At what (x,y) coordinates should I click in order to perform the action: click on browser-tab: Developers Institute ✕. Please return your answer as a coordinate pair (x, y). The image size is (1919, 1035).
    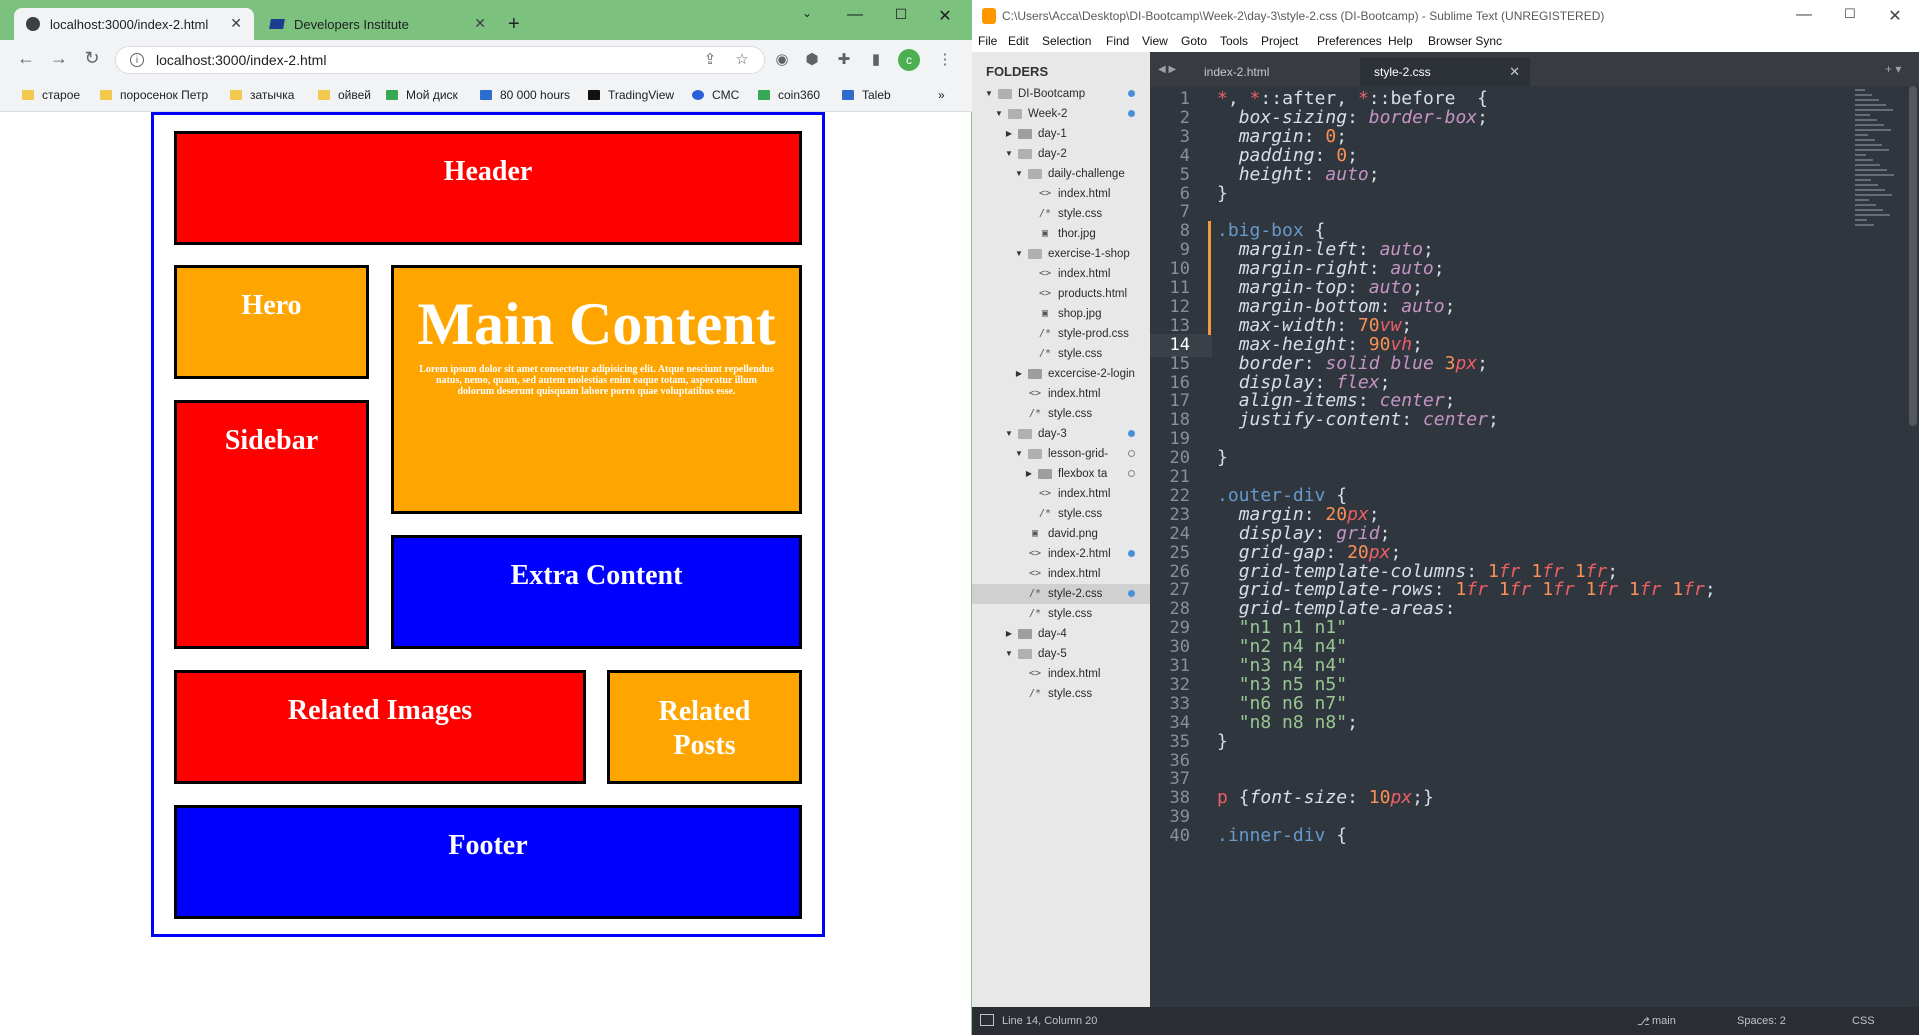
    Looking at the image, I should click on (378, 24).